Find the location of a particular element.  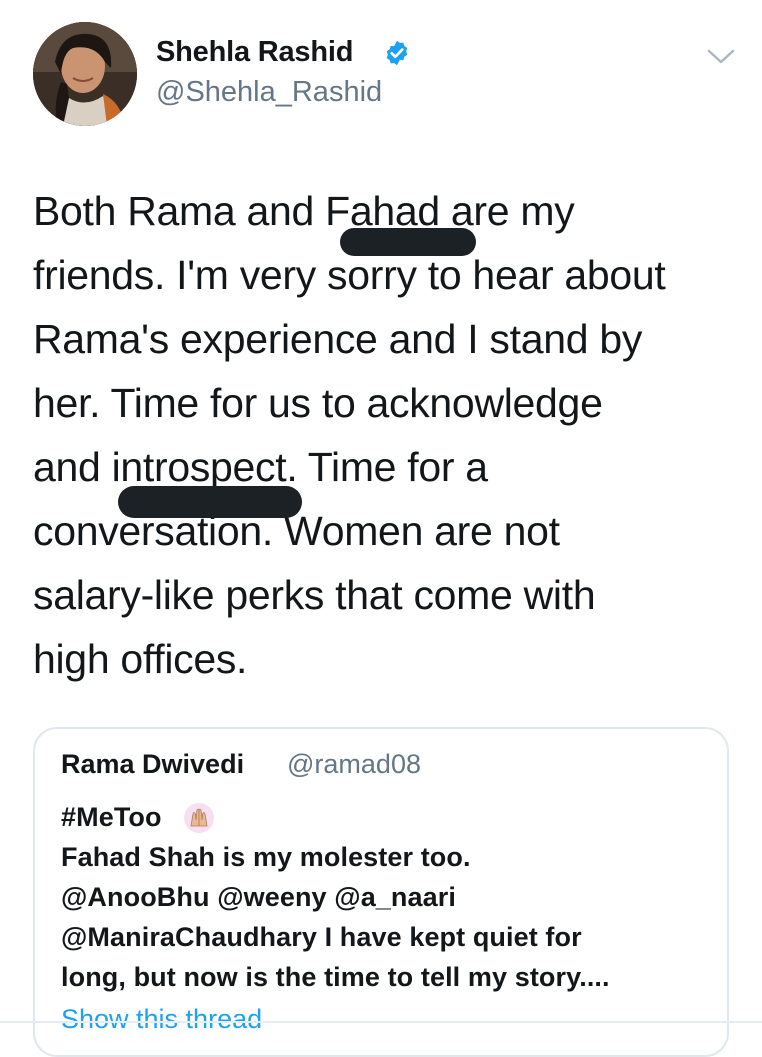

quoted-author-handle: @ramad08 is located at coordinates (354, 764).